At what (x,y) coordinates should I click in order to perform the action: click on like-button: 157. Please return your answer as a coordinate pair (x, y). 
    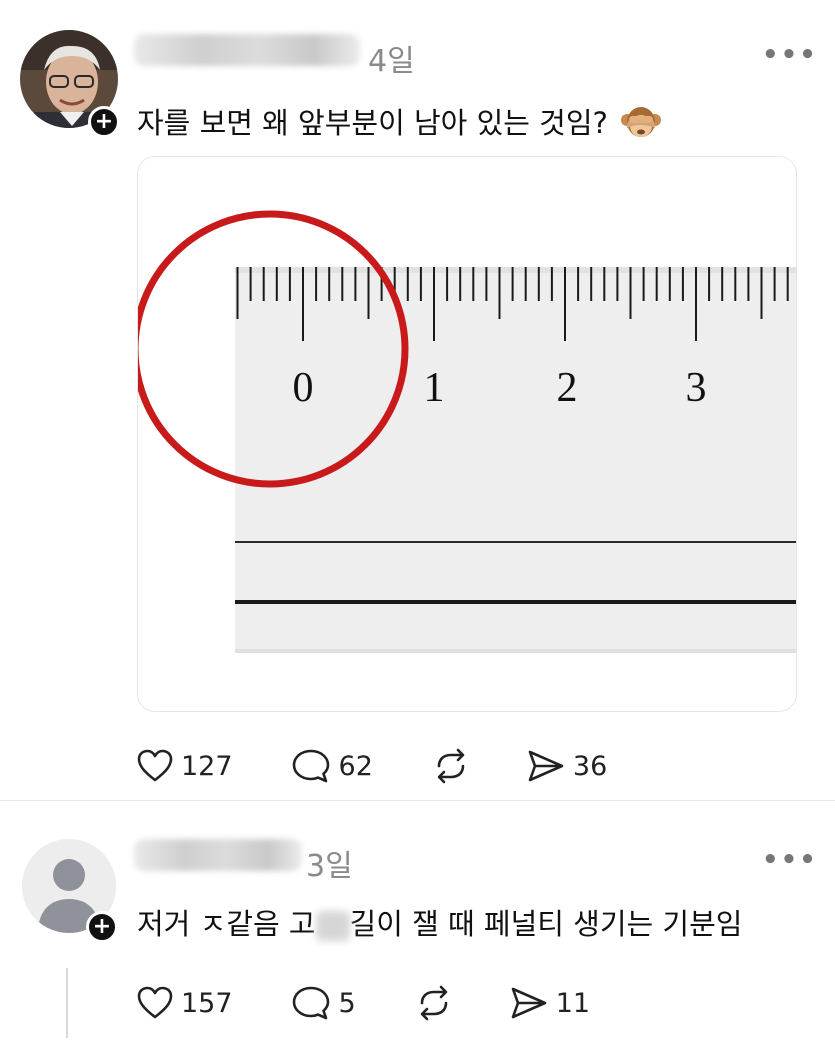
    Looking at the image, I should click on (185, 1003).